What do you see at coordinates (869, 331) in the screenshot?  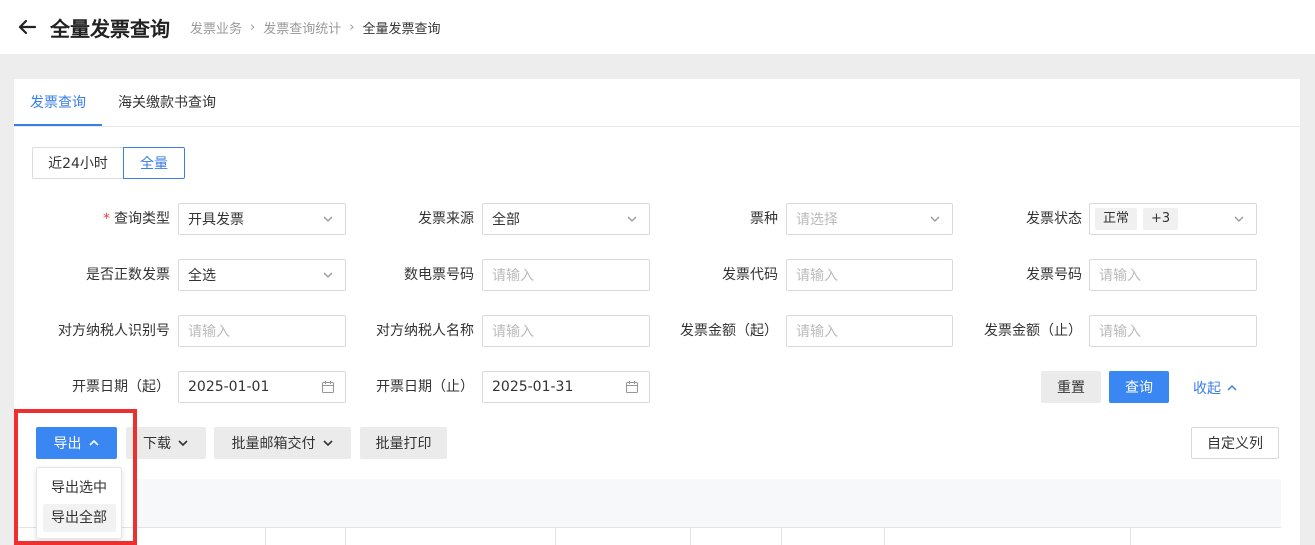 I see `amount-from-input: 请输入` at bounding box center [869, 331].